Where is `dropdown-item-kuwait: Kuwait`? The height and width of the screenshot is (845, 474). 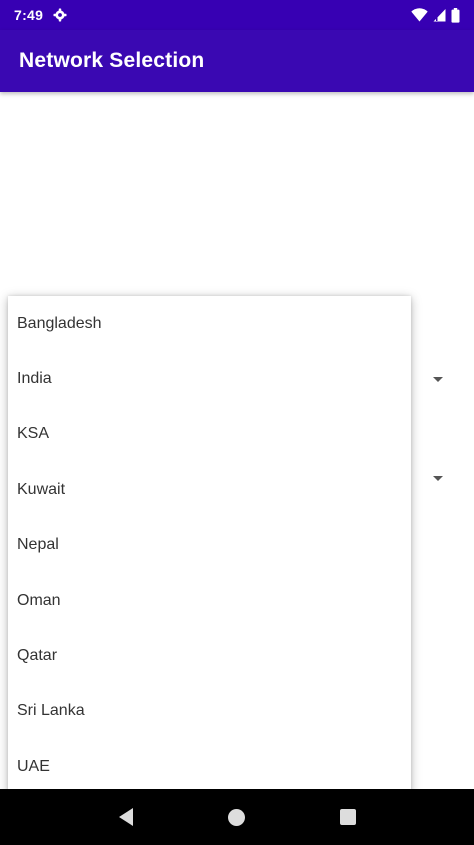 dropdown-item-kuwait: Kuwait is located at coordinates (209, 489).